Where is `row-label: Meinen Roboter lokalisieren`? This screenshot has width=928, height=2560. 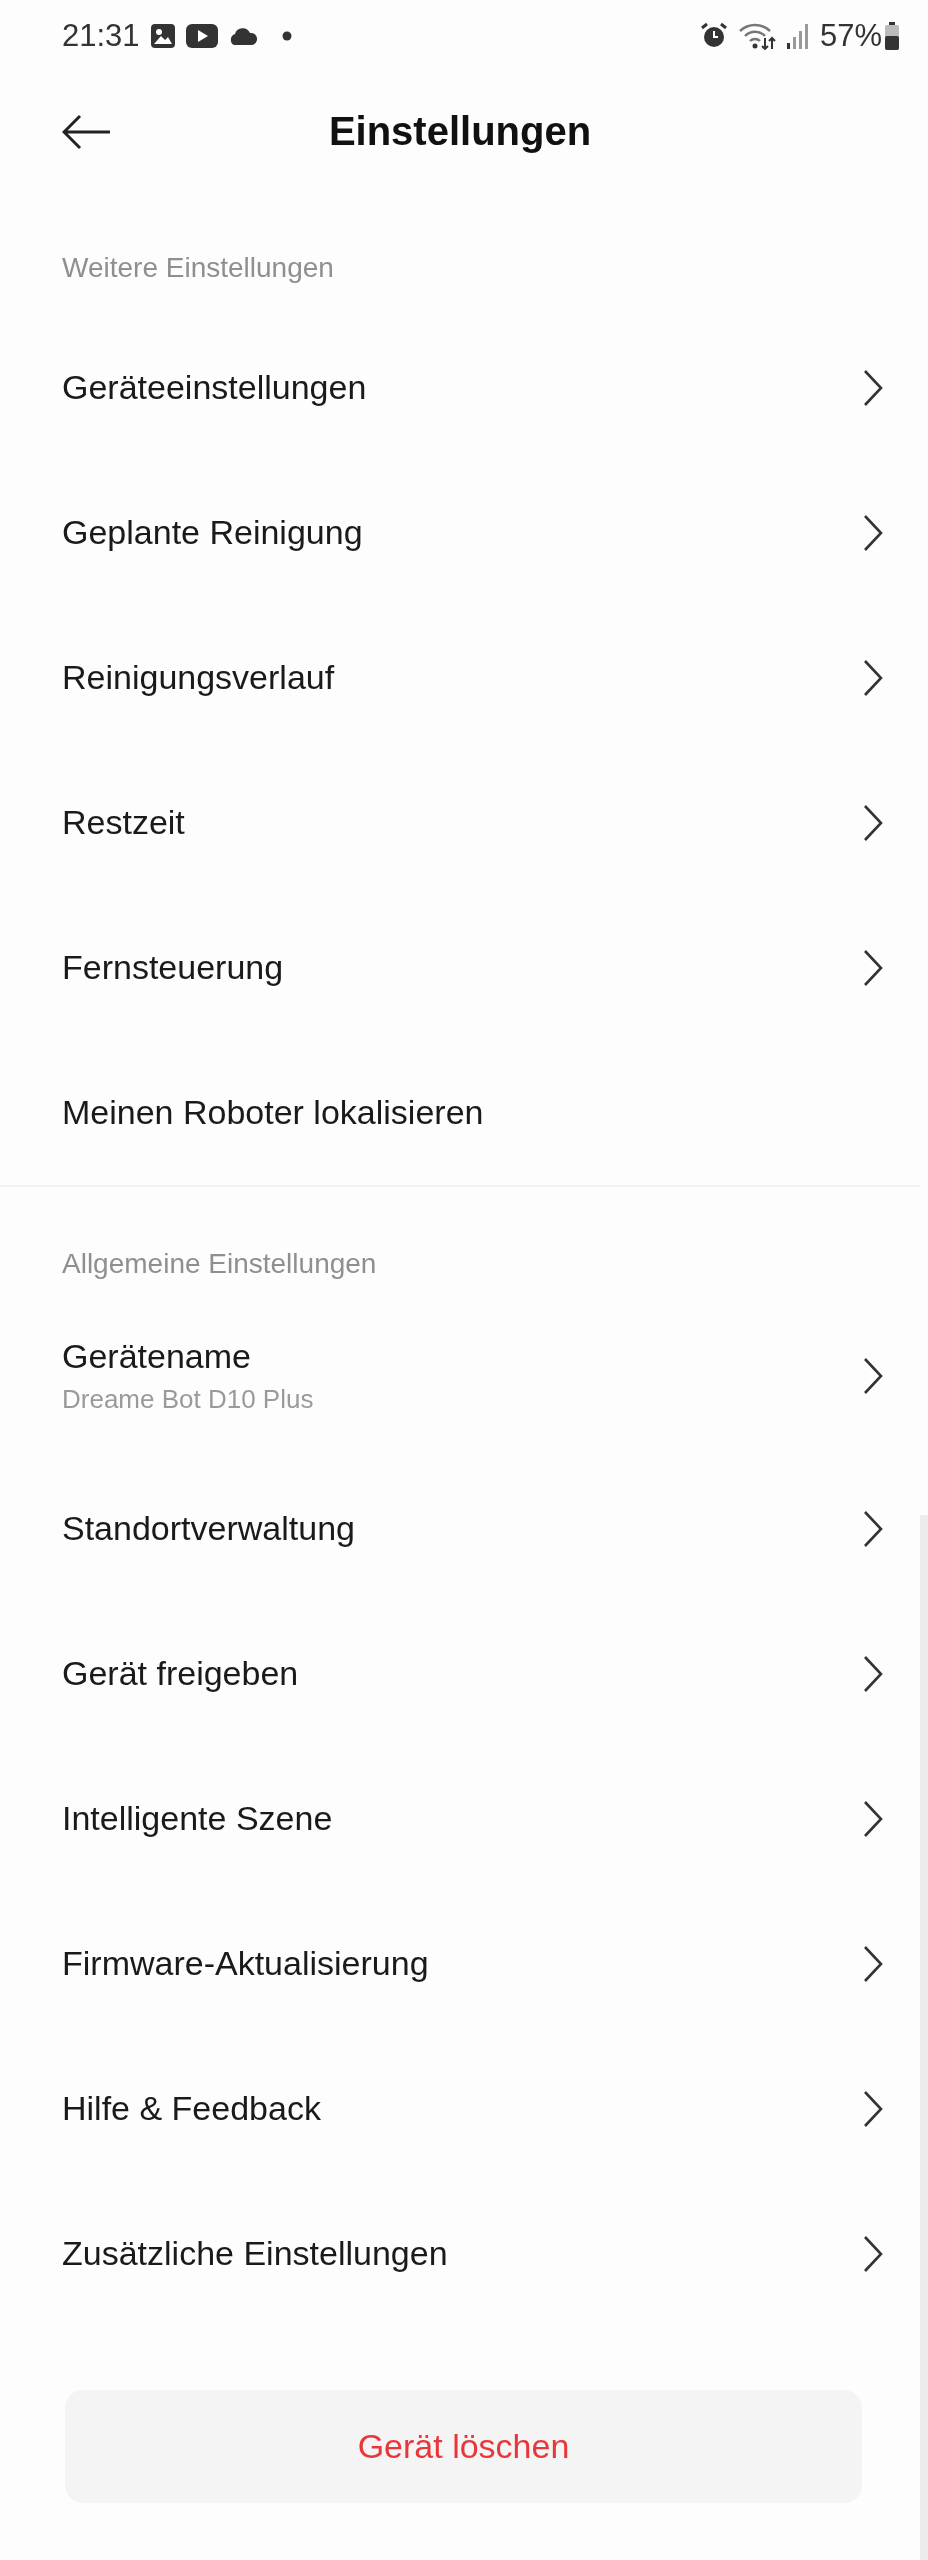 row-label: Meinen Roboter lokalisieren is located at coordinates (273, 1112).